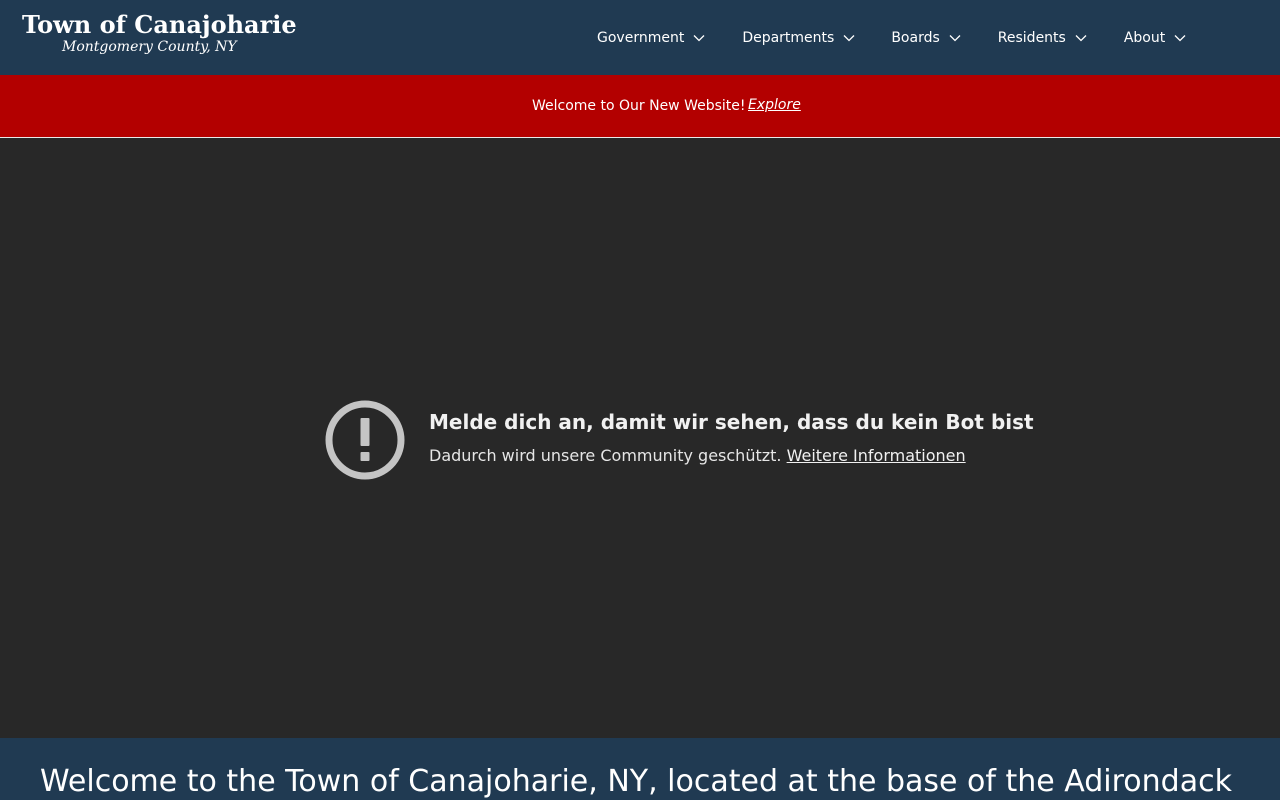 This screenshot has width=1280, height=800. What do you see at coordinates (605, 455) in the screenshot?
I see `bot-check-body: Dadurch wird unsere Community geschützt.` at bounding box center [605, 455].